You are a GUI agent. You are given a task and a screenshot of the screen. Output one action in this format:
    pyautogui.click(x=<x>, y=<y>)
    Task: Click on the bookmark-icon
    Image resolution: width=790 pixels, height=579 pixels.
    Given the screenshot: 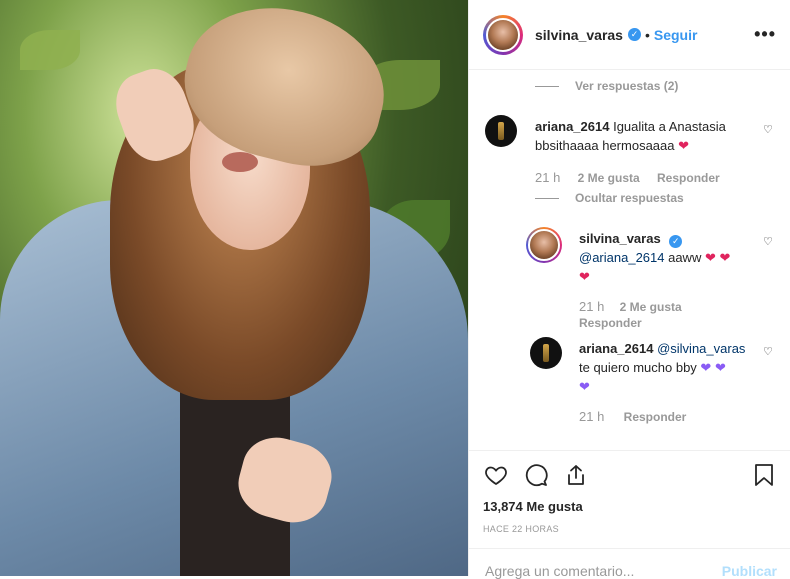 What is the action you would take?
    pyautogui.click(x=764, y=475)
    